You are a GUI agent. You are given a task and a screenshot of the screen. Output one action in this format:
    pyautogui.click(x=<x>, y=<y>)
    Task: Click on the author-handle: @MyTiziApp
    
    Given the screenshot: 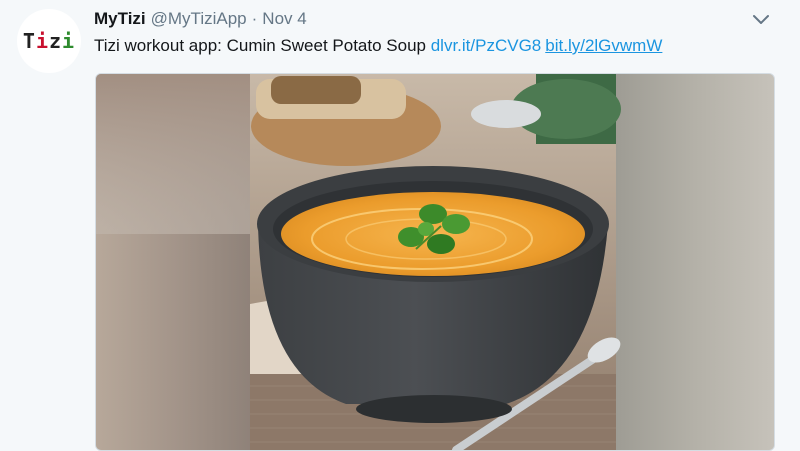 What is the action you would take?
    pyautogui.click(x=199, y=19)
    